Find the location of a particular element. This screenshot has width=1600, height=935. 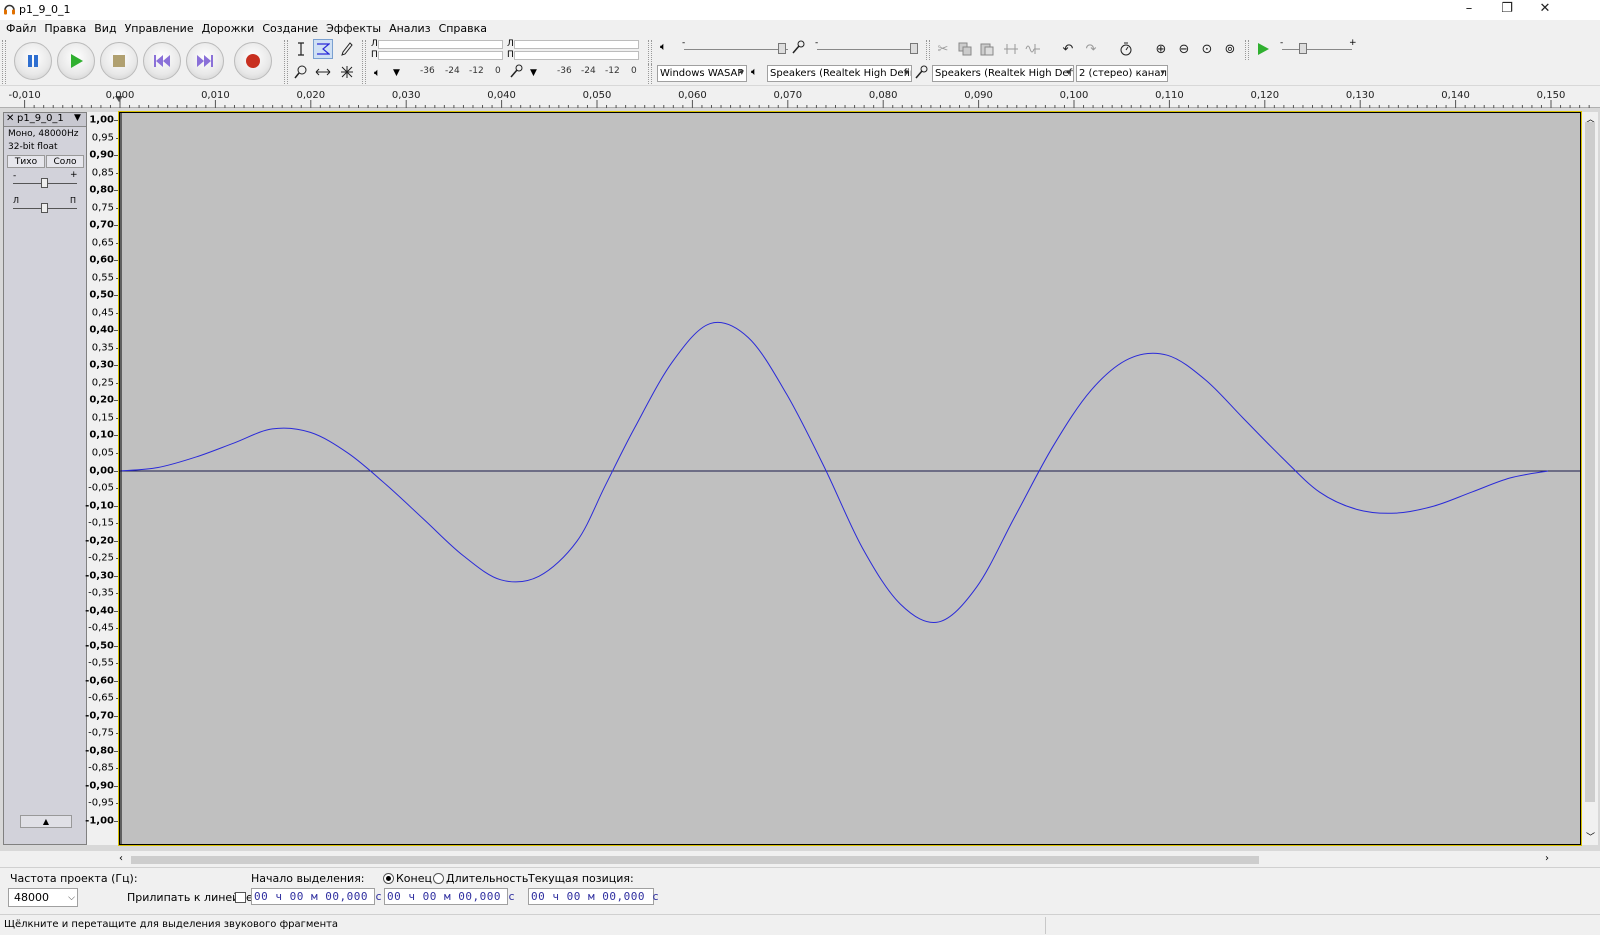

silence-button is located at coordinates (1033, 49).